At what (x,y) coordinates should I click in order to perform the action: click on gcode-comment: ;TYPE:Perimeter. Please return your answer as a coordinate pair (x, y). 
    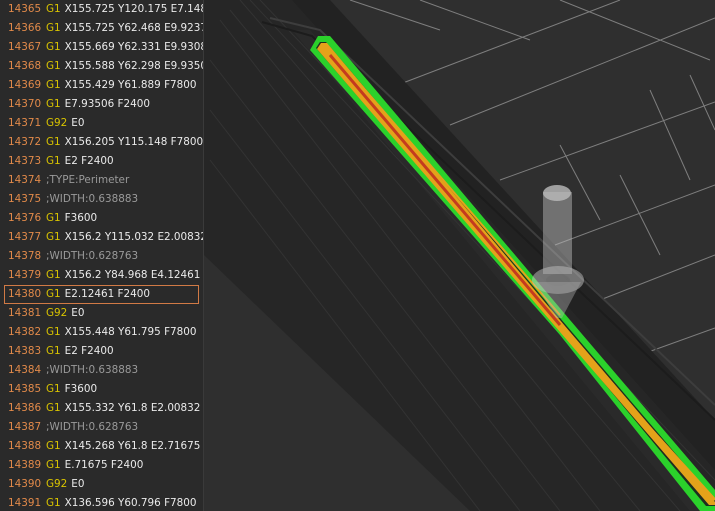
    Looking at the image, I should click on (88, 180).